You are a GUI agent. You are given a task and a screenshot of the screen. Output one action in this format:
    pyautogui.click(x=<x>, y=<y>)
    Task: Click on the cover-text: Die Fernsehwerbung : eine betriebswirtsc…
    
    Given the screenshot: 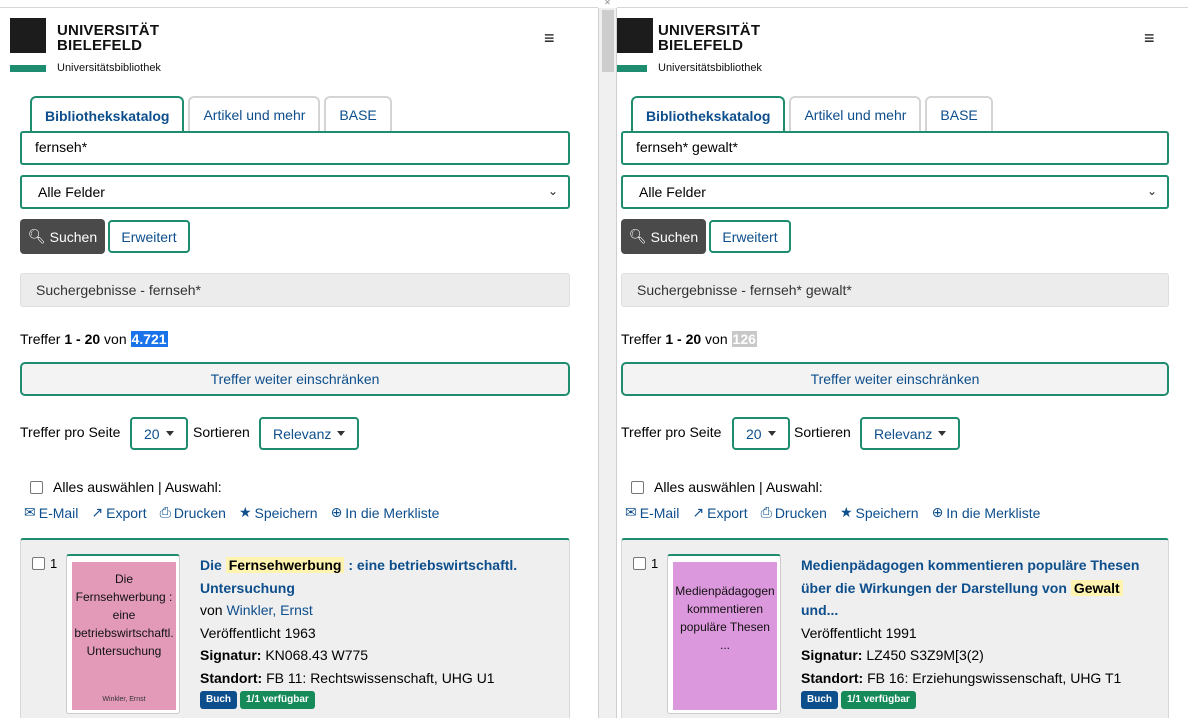 What is the action you would take?
    pyautogui.click(x=124, y=615)
    